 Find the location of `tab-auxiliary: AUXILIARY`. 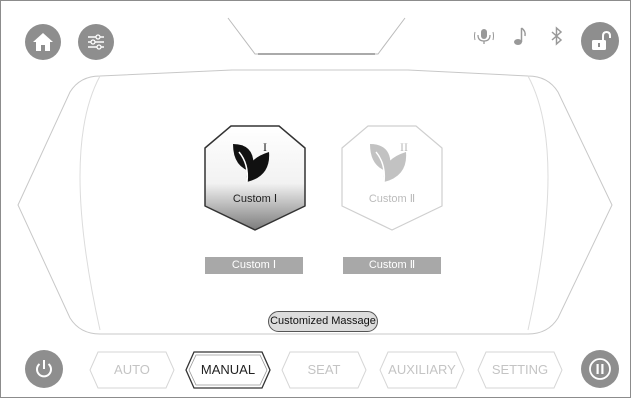

tab-auxiliary: AUXILIARY is located at coordinates (422, 370).